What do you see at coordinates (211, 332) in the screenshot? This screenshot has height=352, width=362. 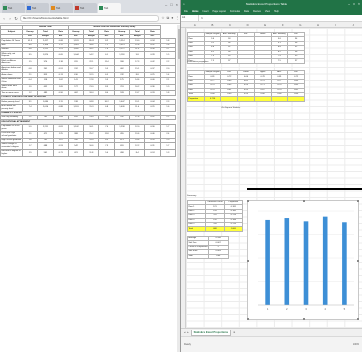 I see `sheet-tab: Statistics Excel Proportions` at bounding box center [211, 332].